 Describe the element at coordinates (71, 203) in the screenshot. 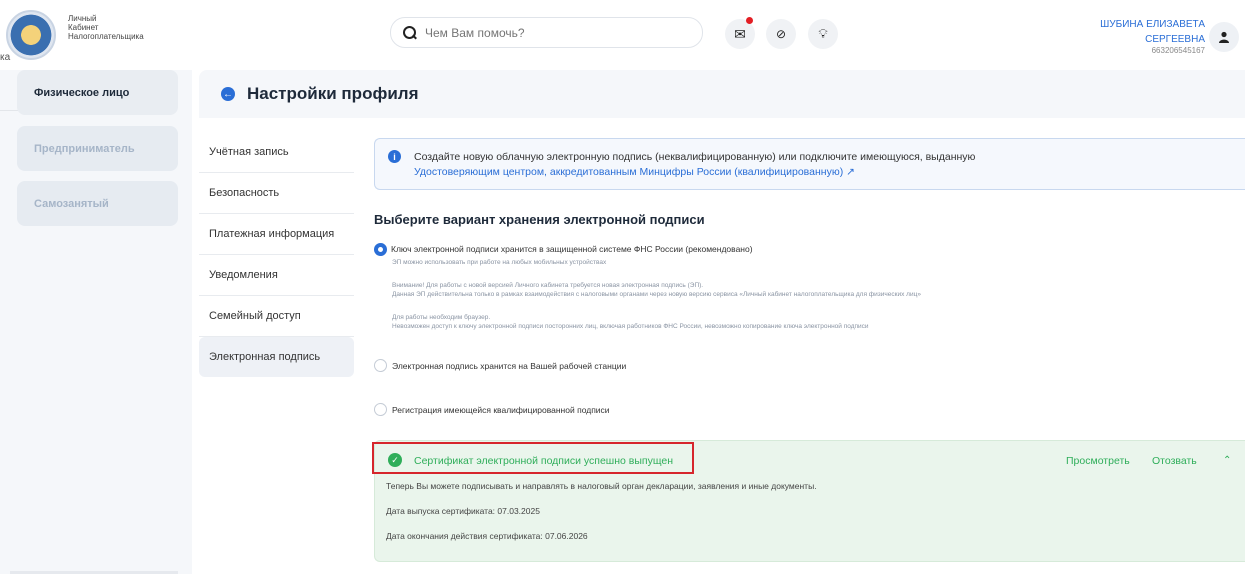

I see `role-label: Самозанятый` at that location.